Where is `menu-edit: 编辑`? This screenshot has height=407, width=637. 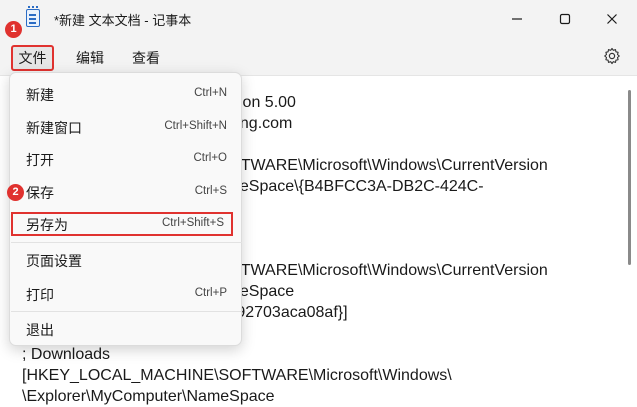 menu-edit: 编辑 is located at coordinates (90, 58).